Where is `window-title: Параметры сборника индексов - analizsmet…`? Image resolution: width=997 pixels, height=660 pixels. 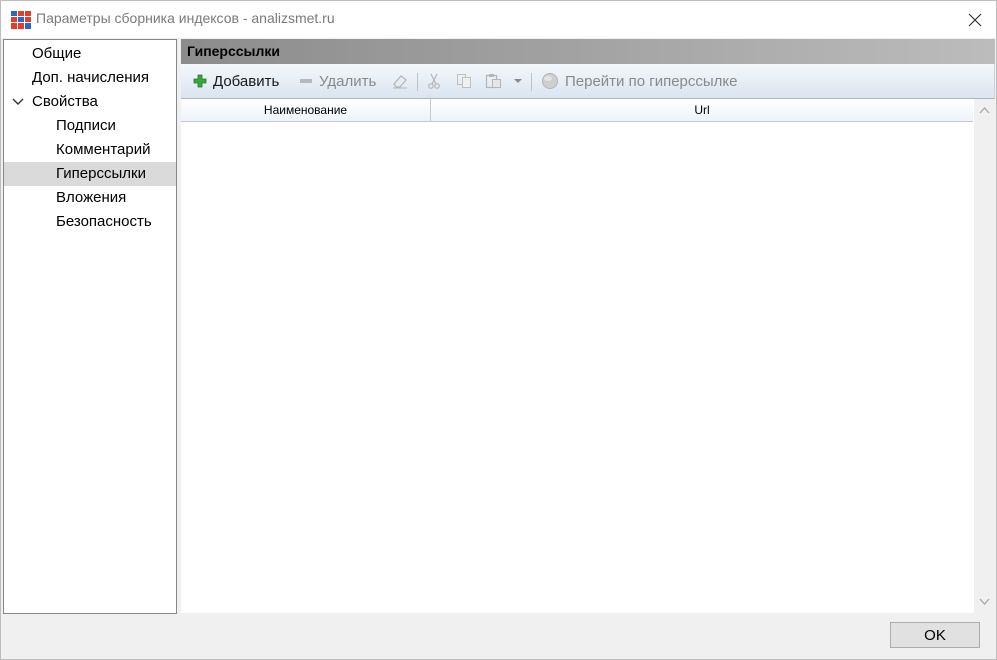
window-title: Параметры сборника индексов - analizsmet… is located at coordinates (185, 18).